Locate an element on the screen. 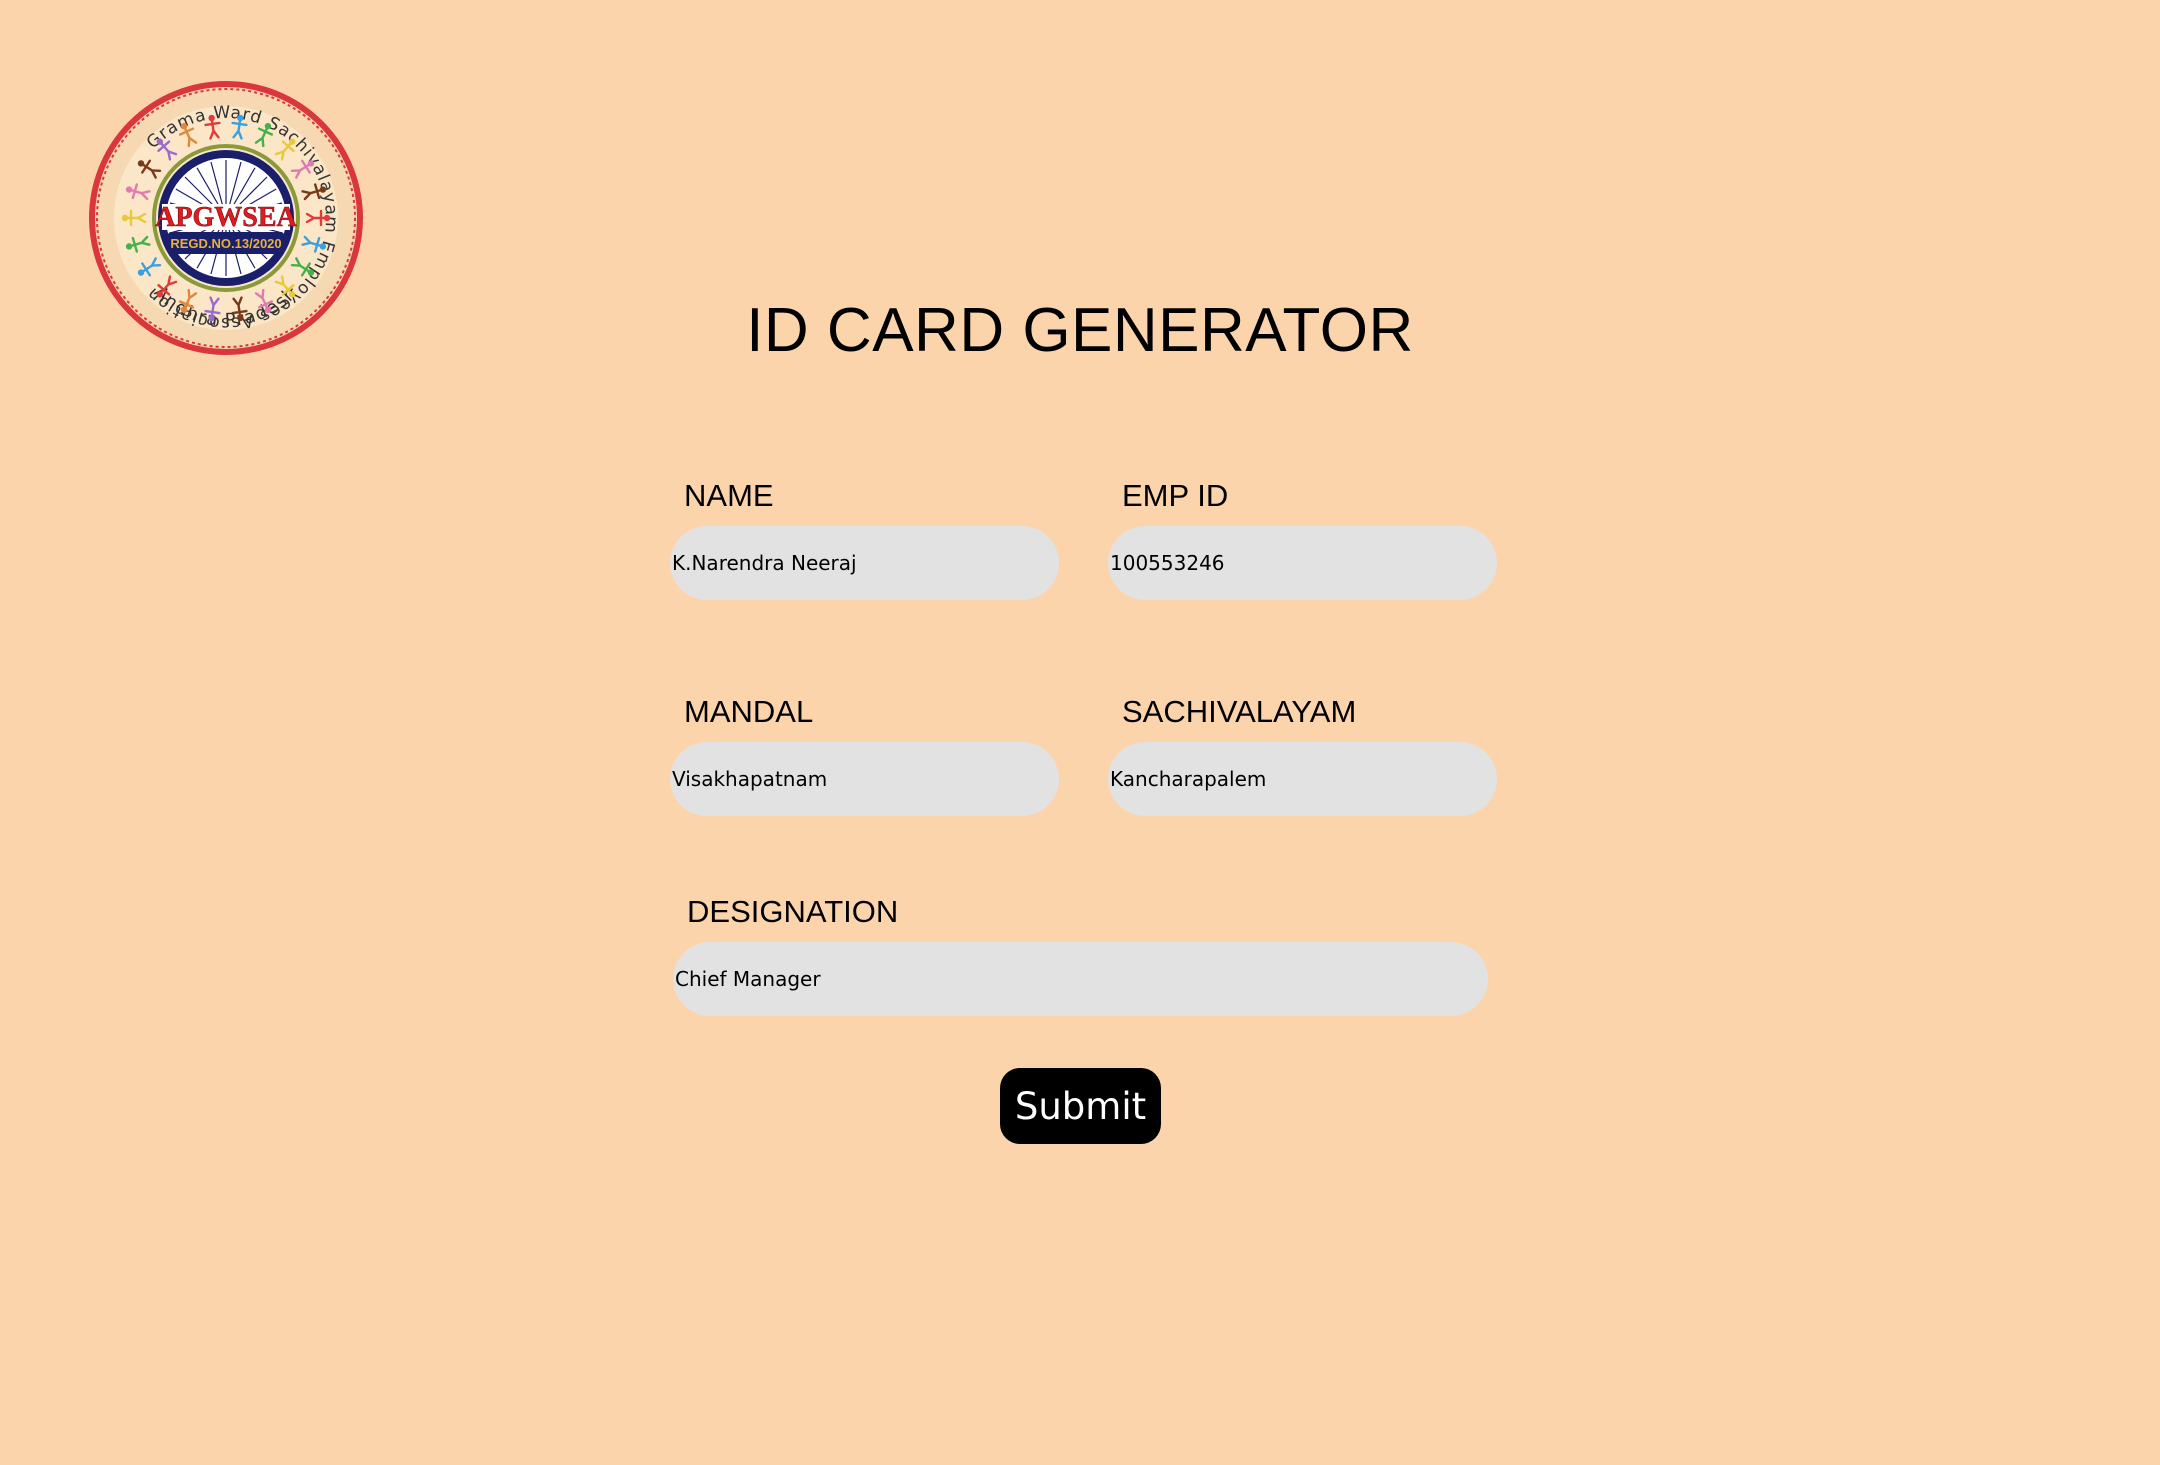 This screenshot has height=1465, width=2160. emp-id-input is located at coordinates (1302, 563).